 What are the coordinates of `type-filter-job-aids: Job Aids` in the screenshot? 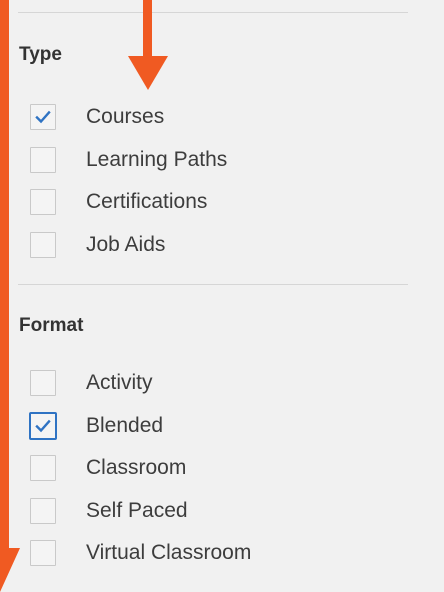 It's located at (128, 245).